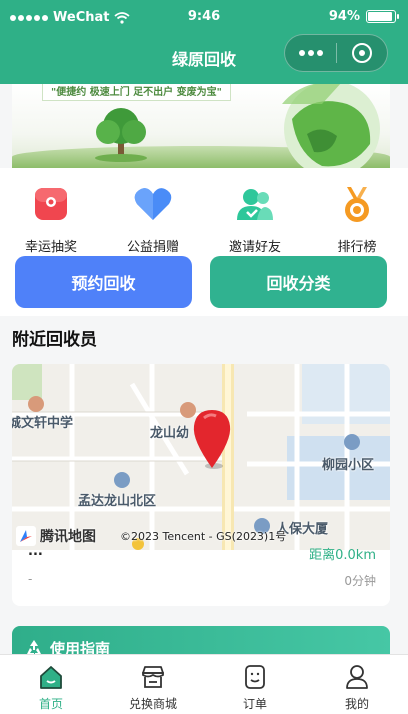  What do you see at coordinates (362, 53) in the screenshot?
I see `close-mini-program-icon` at bounding box center [362, 53].